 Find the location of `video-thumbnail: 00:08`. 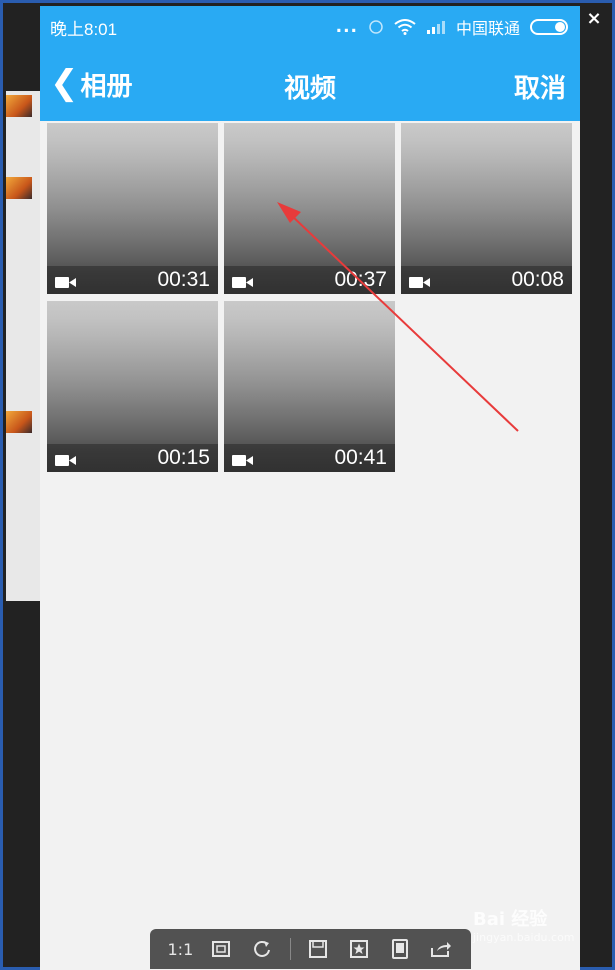

video-thumbnail: 00:08 is located at coordinates (486, 208).